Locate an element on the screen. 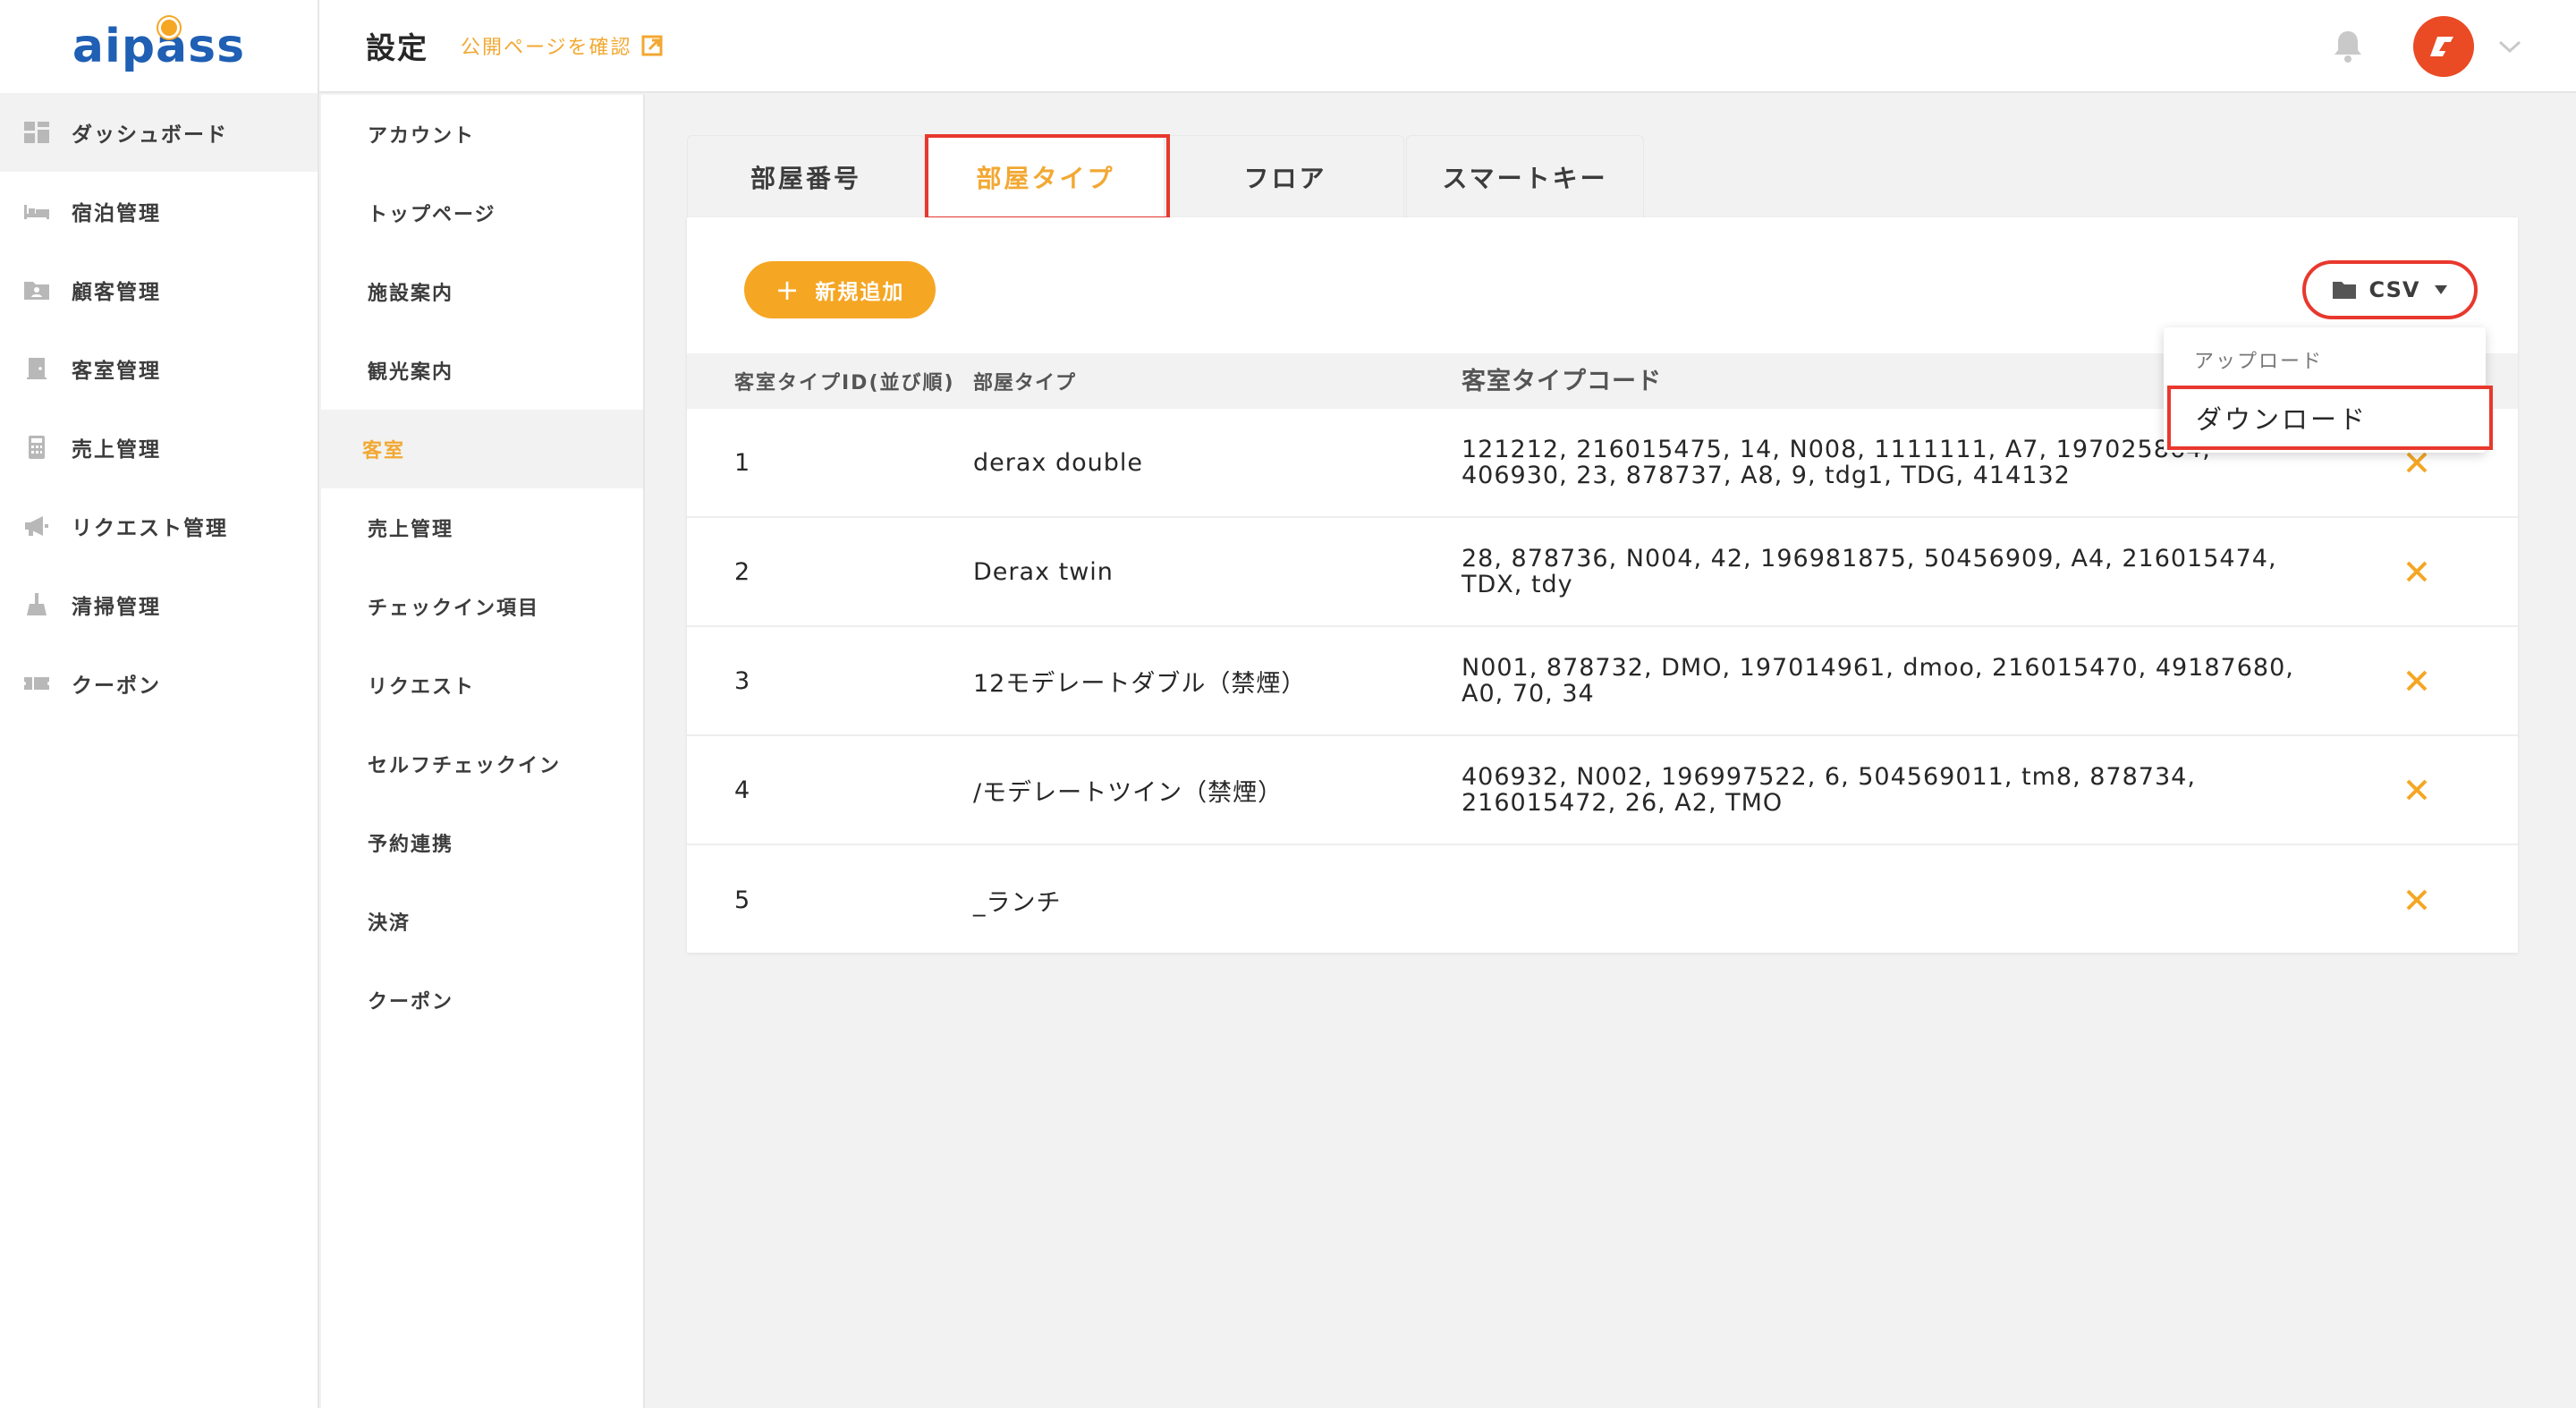 This screenshot has width=2576, height=1408. bell-icon is located at coordinates (2348, 47).